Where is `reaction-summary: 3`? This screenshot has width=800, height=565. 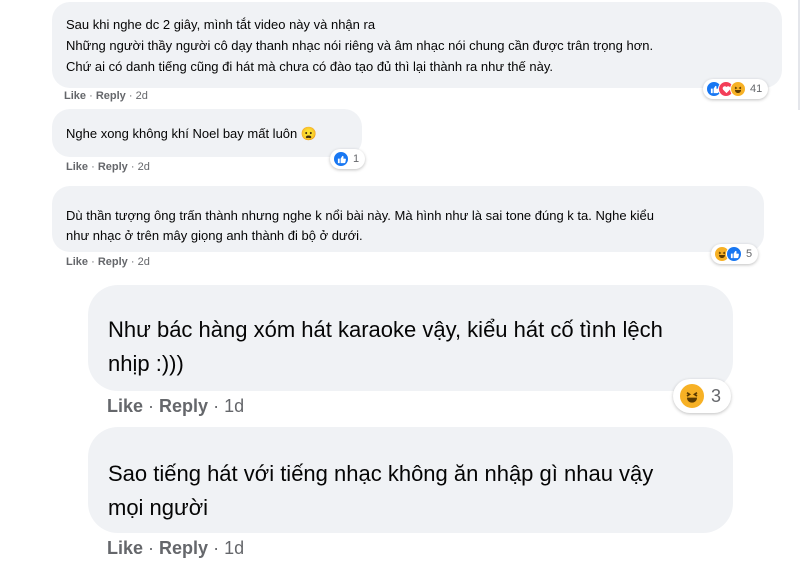 reaction-summary: 3 is located at coordinates (702, 396).